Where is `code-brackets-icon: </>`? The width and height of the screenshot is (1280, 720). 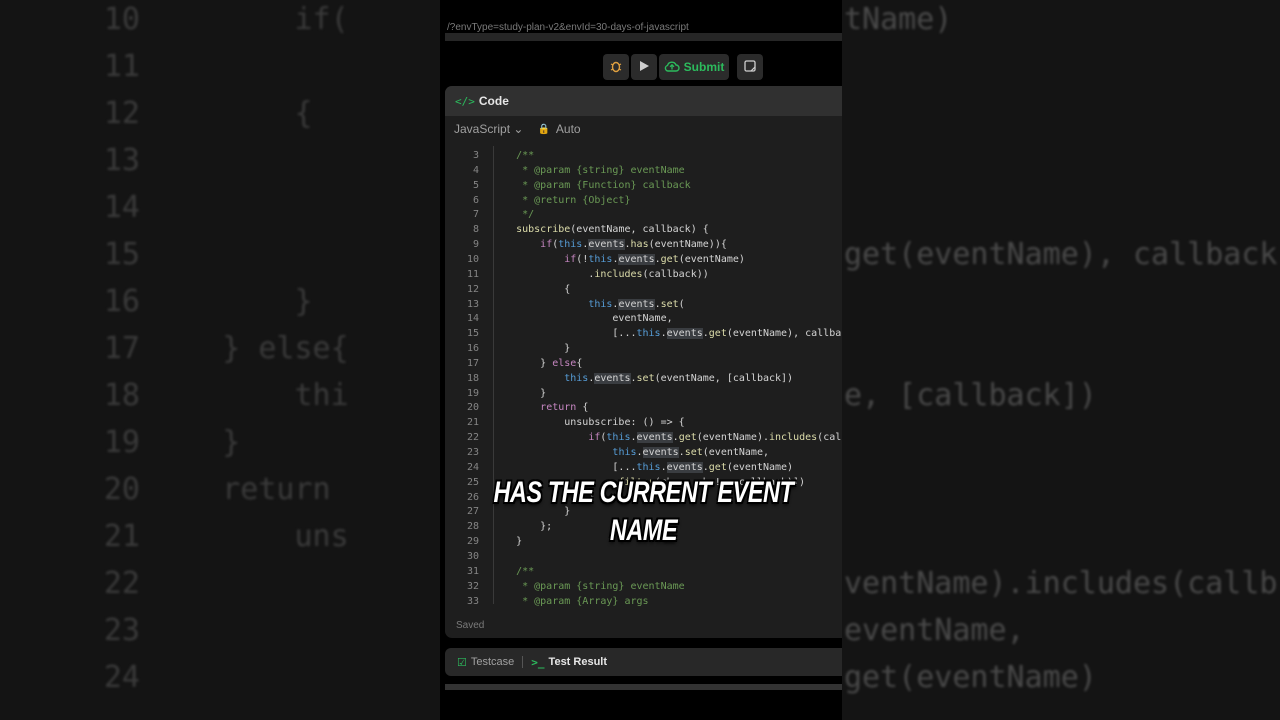
code-brackets-icon: </> is located at coordinates (465, 101).